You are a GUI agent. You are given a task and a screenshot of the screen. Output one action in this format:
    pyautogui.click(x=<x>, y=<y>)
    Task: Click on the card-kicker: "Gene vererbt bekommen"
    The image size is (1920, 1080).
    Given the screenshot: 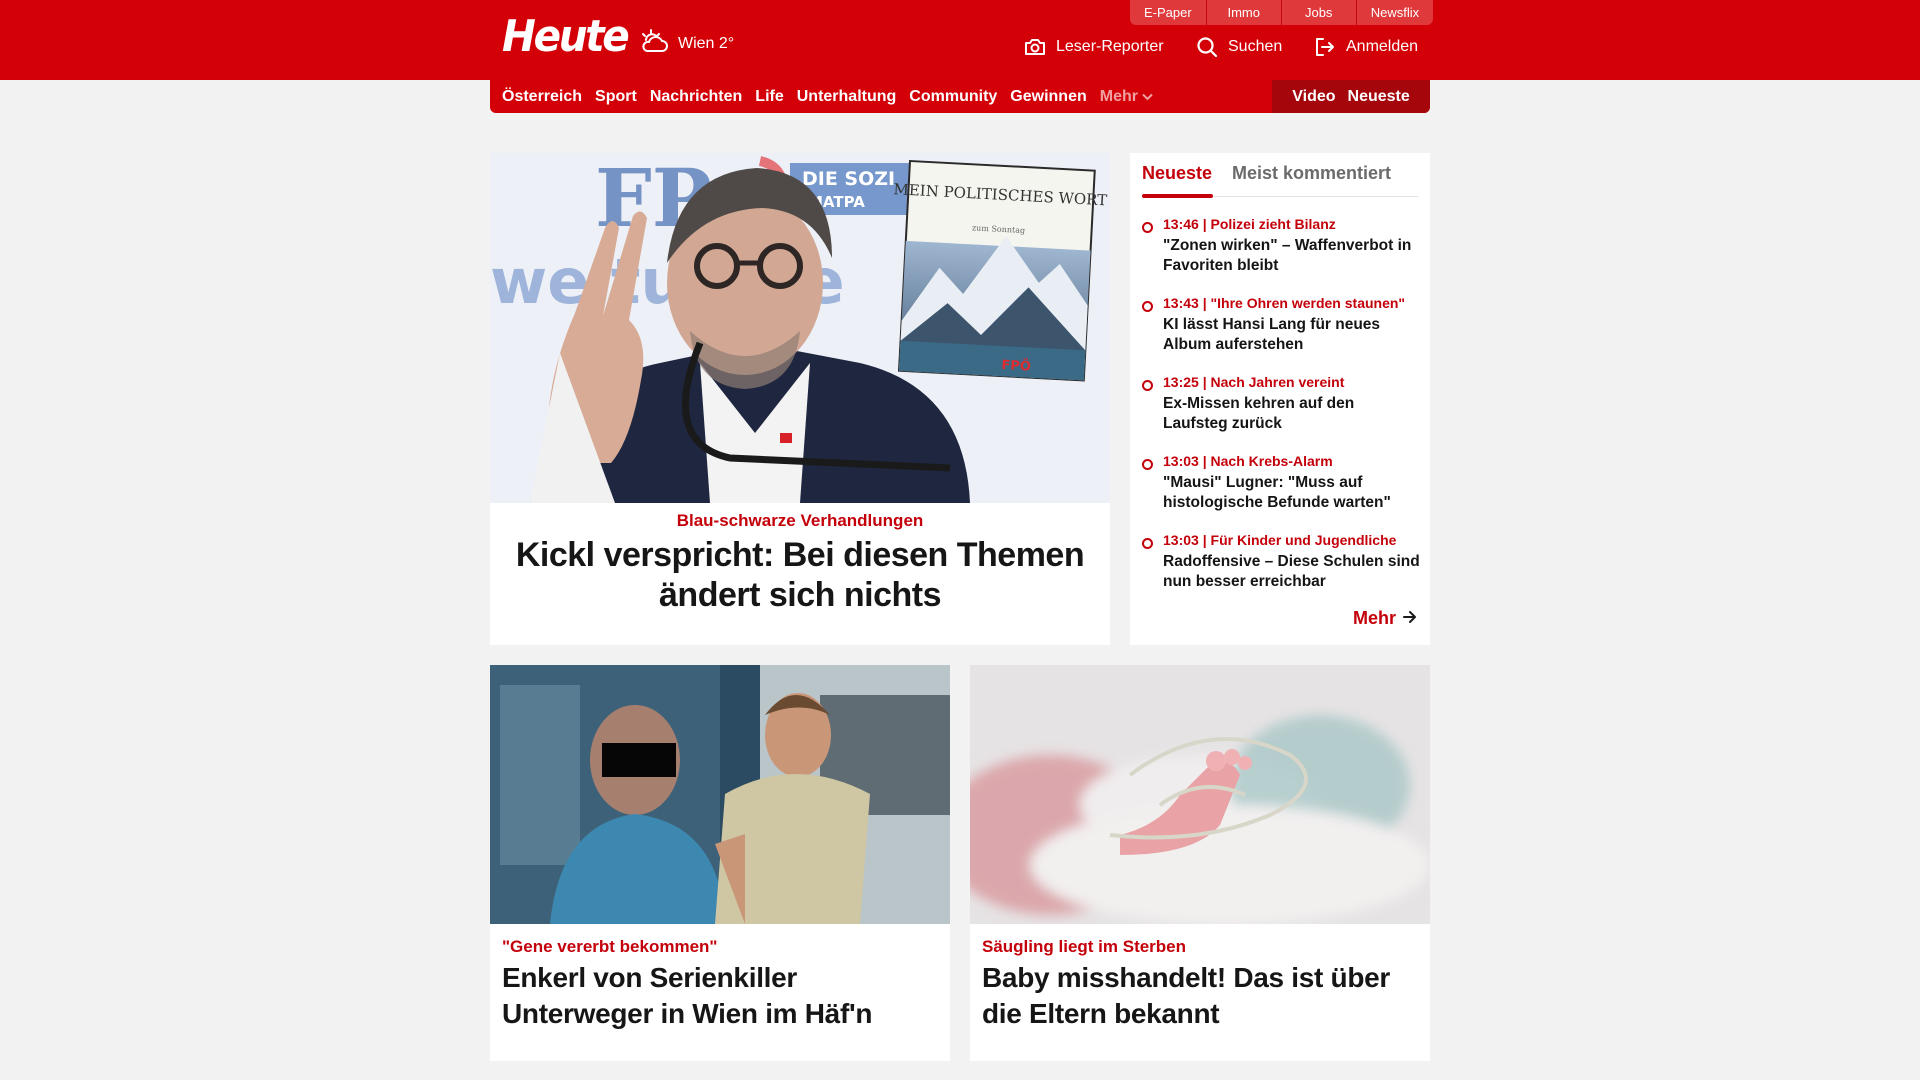 What is the action you would take?
    pyautogui.click(x=610, y=946)
    